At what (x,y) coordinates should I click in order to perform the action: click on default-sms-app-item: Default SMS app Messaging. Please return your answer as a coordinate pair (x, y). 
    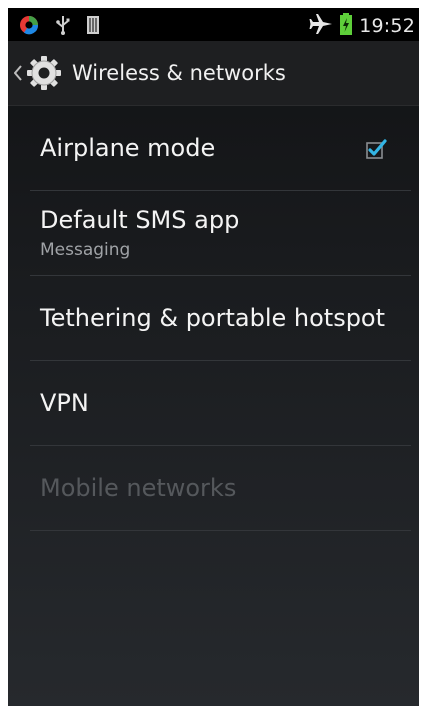
    Looking at the image, I should click on (220, 233).